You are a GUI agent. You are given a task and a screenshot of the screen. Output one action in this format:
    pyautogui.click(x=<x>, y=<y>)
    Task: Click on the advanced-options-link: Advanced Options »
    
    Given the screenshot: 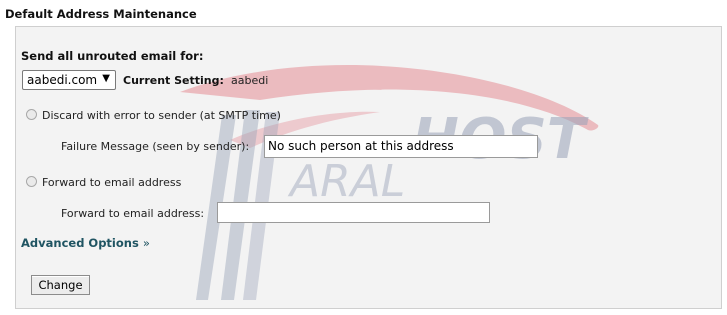 What is the action you would take?
    pyautogui.click(x=85, y=243)
    